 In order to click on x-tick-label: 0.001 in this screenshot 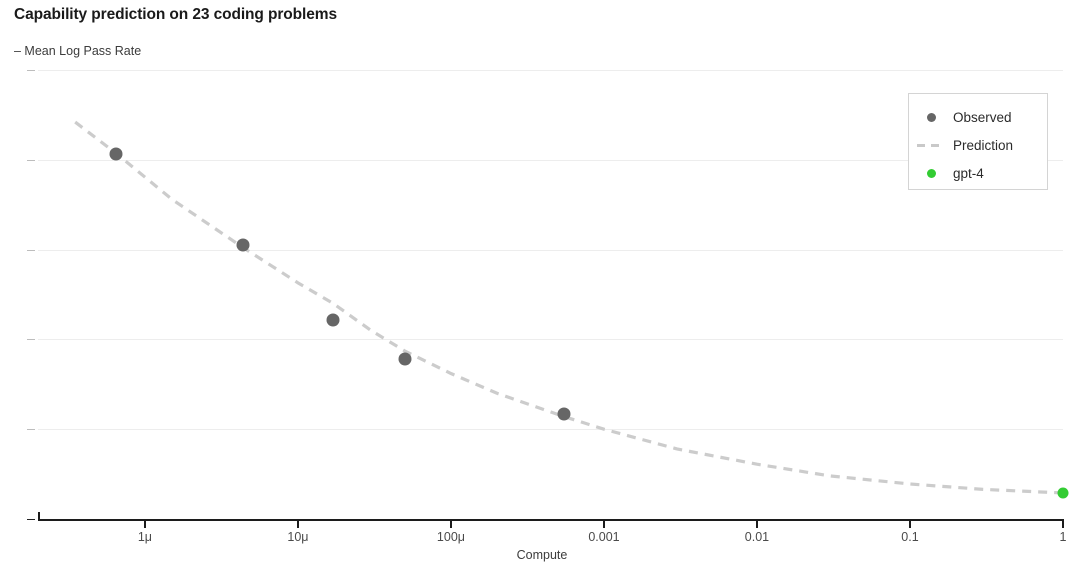, I will do `click(604, 537)`.